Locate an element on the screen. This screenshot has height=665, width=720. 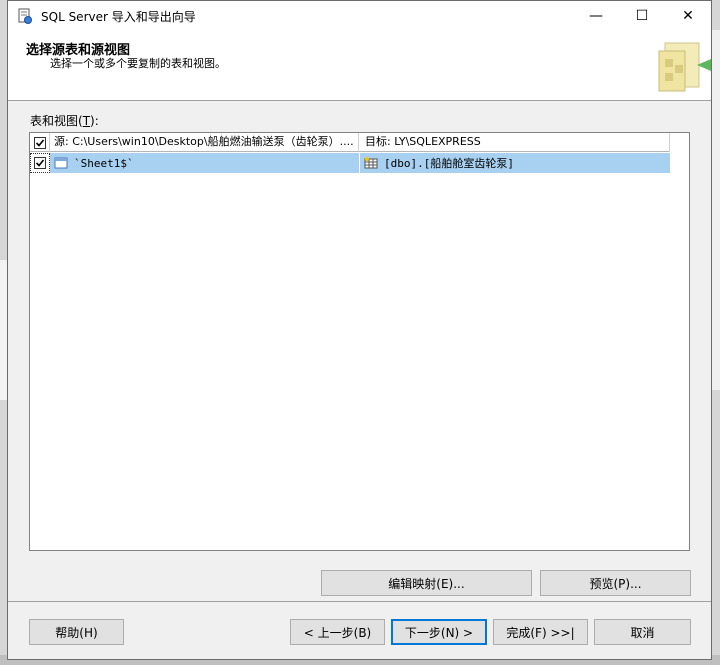
tables-views-label: 表和视图(T): is located at coordinates (64, 120).